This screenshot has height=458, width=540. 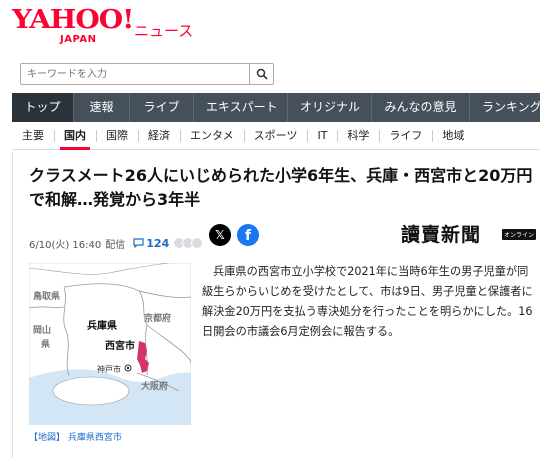 What do you see at coordinates (405, 135) in the screenshot?
I see `subnav-life: ライフ` at bounding box center [405, 135].